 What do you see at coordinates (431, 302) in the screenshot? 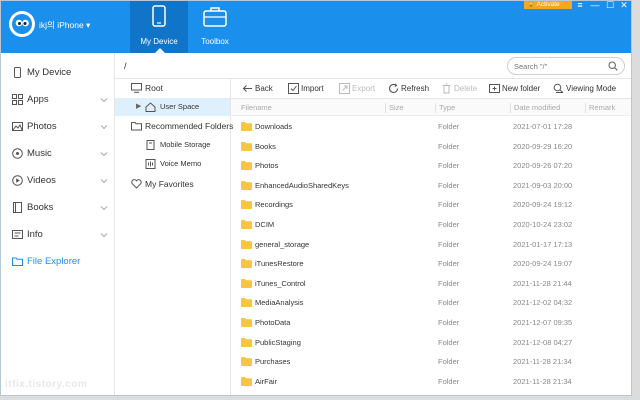
I see `table-row: MediaAnalysis Folder 2021-12-02 04:32` at bounding box center [431, 302].